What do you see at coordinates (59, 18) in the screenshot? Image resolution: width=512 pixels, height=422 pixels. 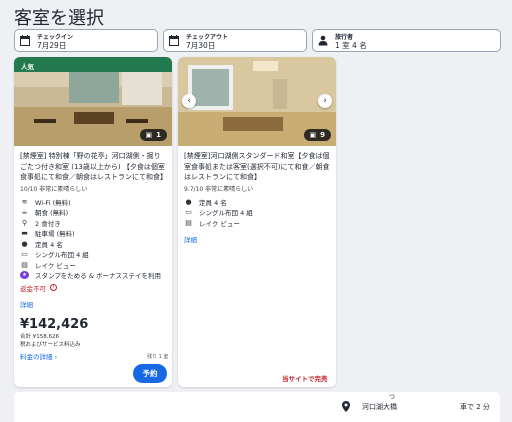 I see `page-title: 客室を選択` at bounding box center [59, 18].